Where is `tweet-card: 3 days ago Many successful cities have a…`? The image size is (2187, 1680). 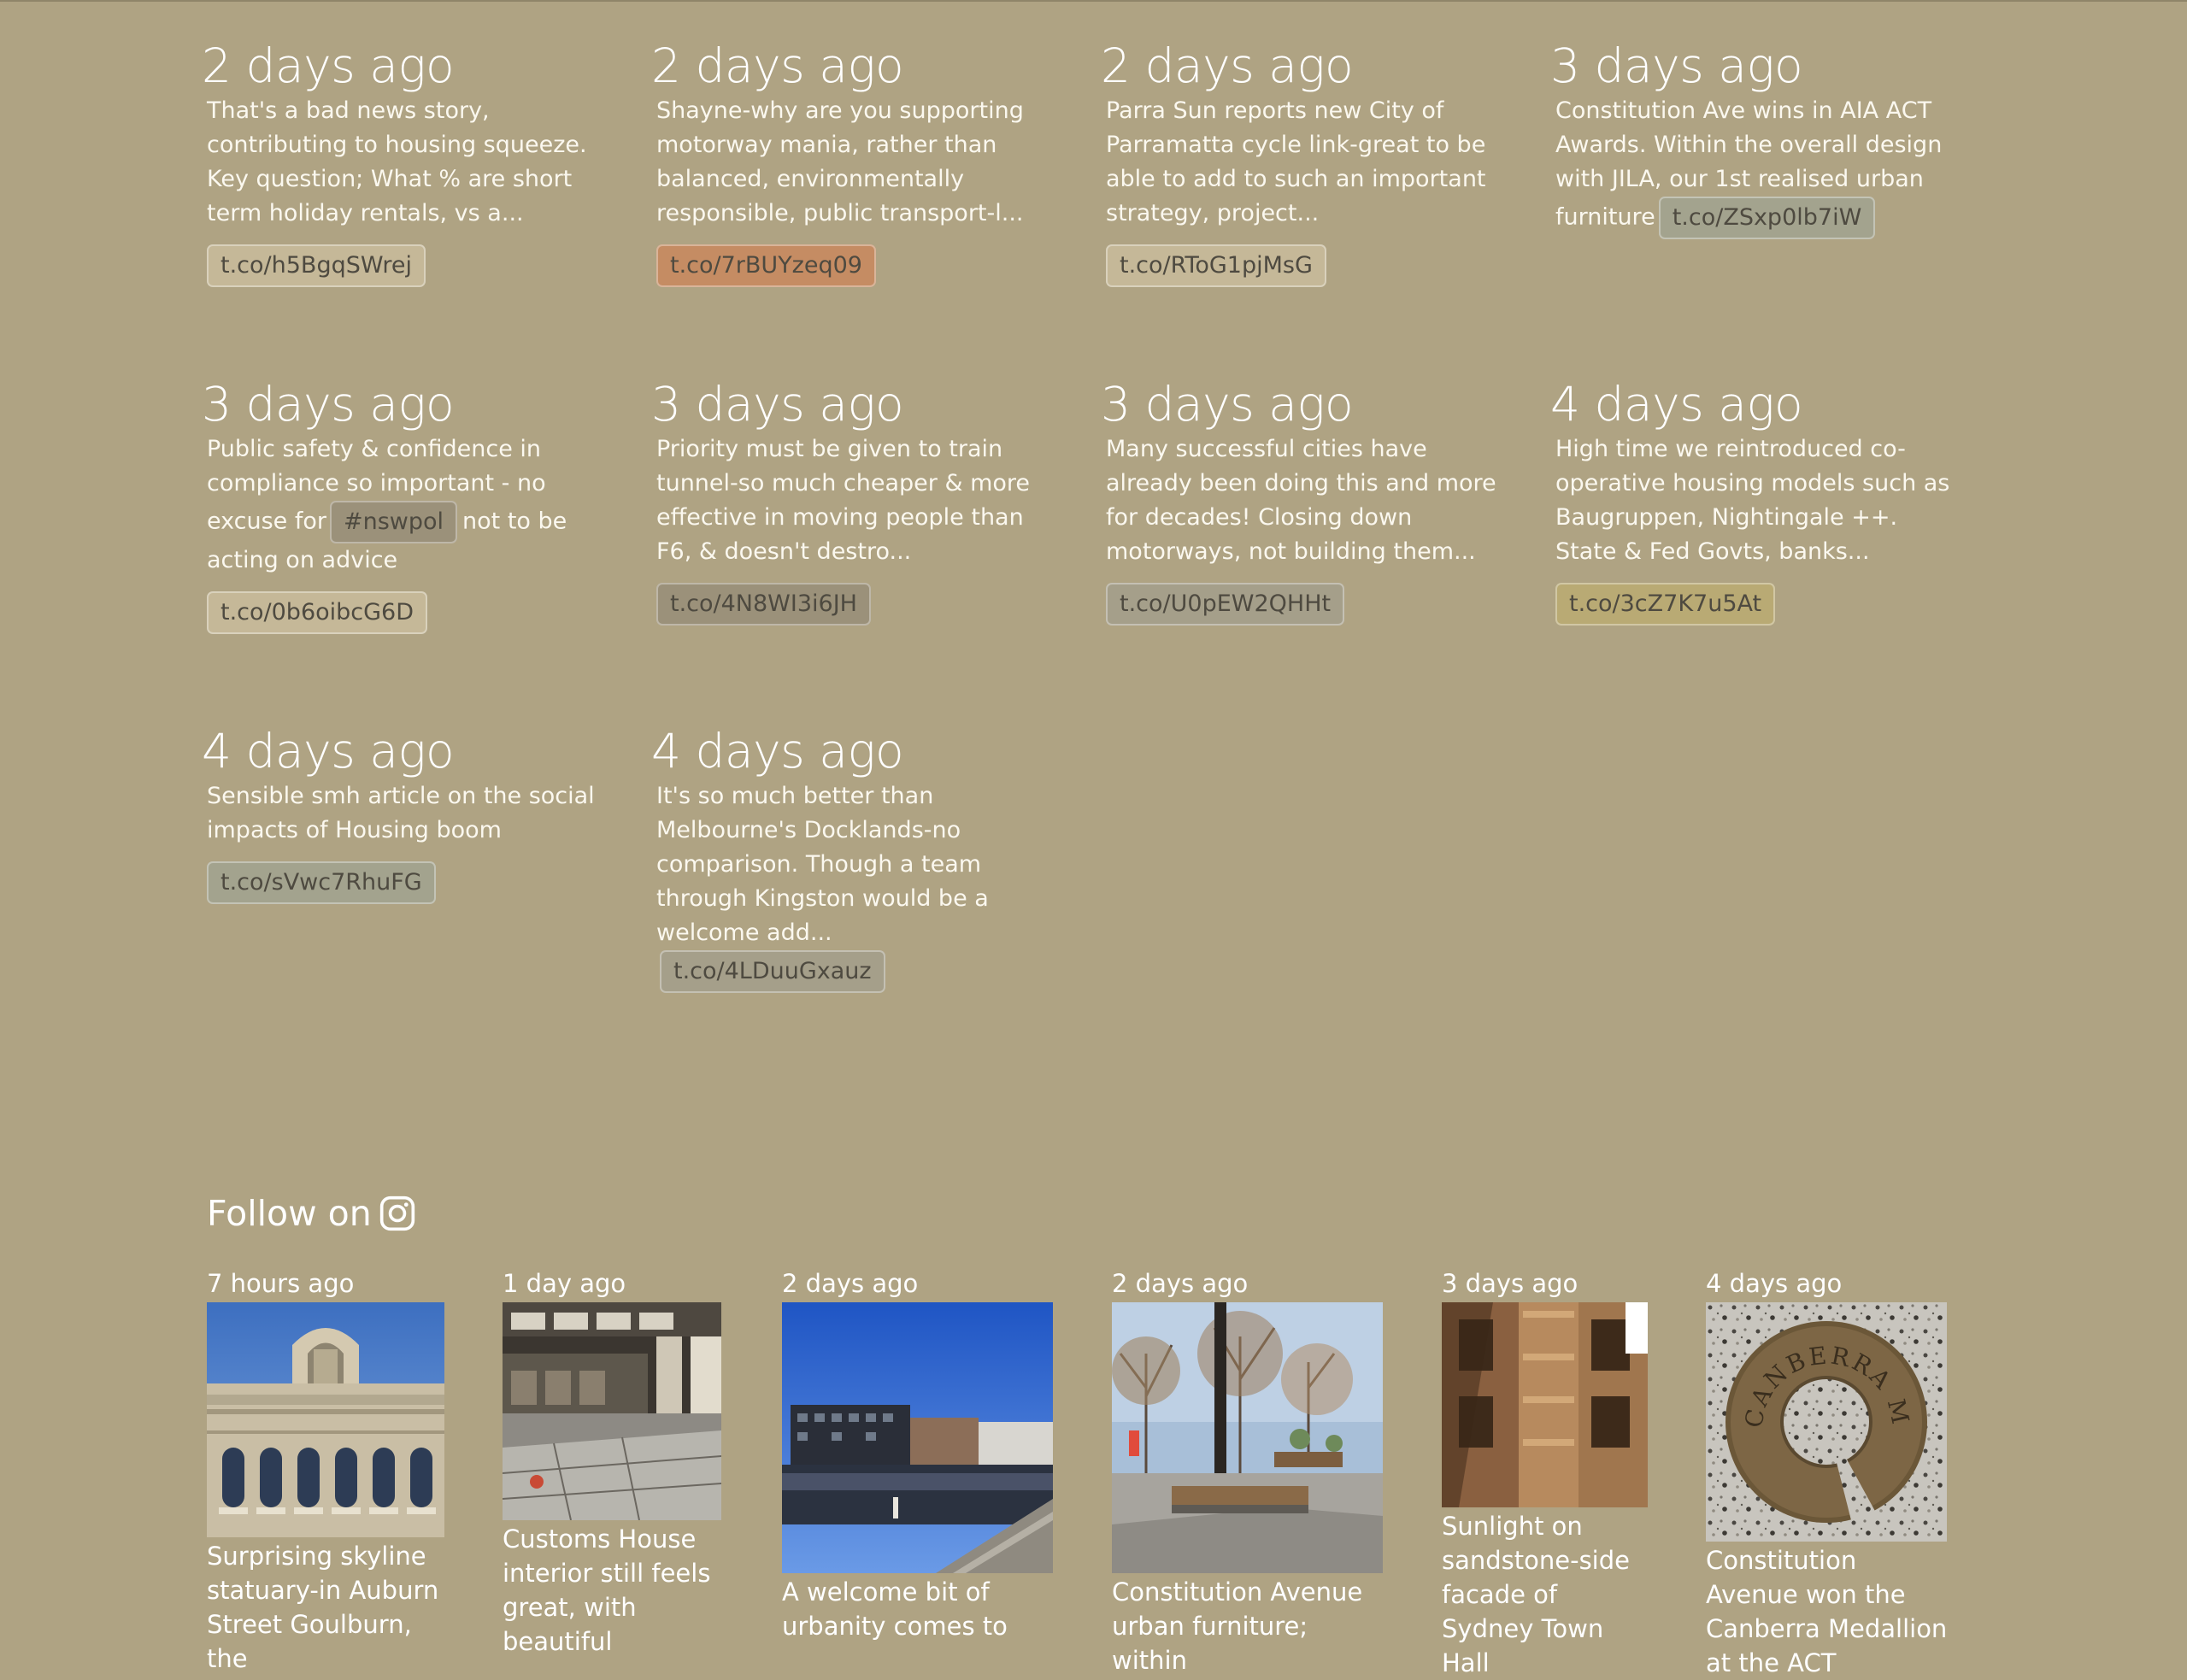 tweet-card: 3 days ago Many successful cities have a… is located at coordinates (1301, 501).